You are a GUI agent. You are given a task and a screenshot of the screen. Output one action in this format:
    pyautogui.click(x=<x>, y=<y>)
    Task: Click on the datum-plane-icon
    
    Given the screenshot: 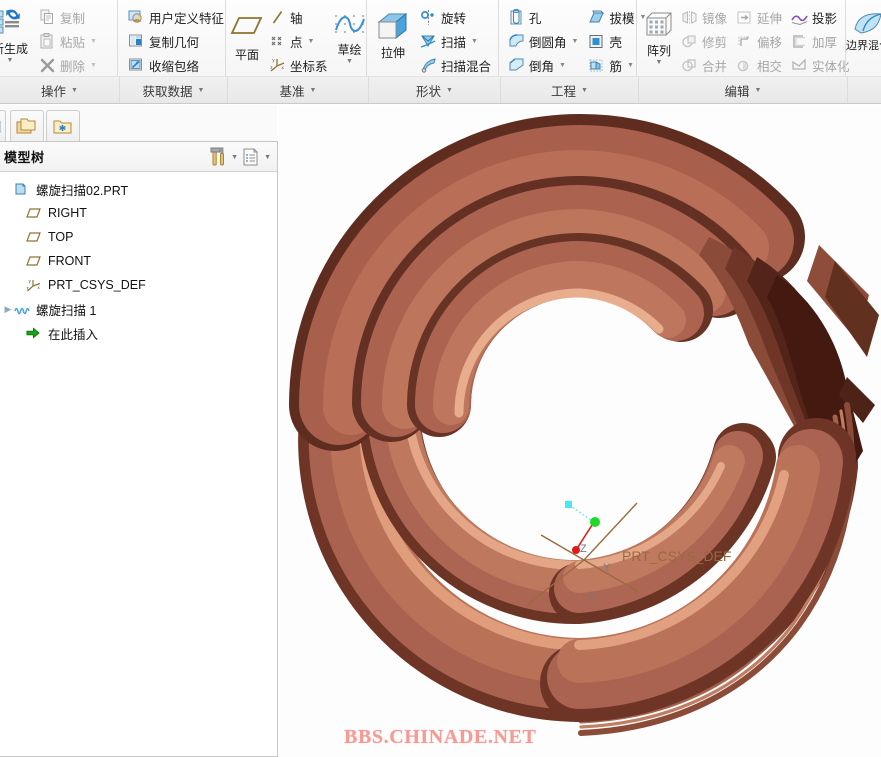 What is the action you would take?
    pyautogui.click(x=34, y=261)
    